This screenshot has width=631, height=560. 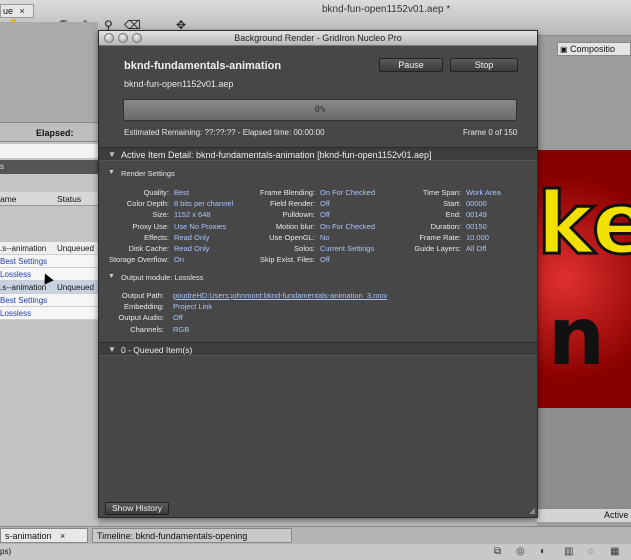 What do you see at coordinates (181, 192) in the screenshot?
I see `setting-value: Best` at bounding box center [181, 192].